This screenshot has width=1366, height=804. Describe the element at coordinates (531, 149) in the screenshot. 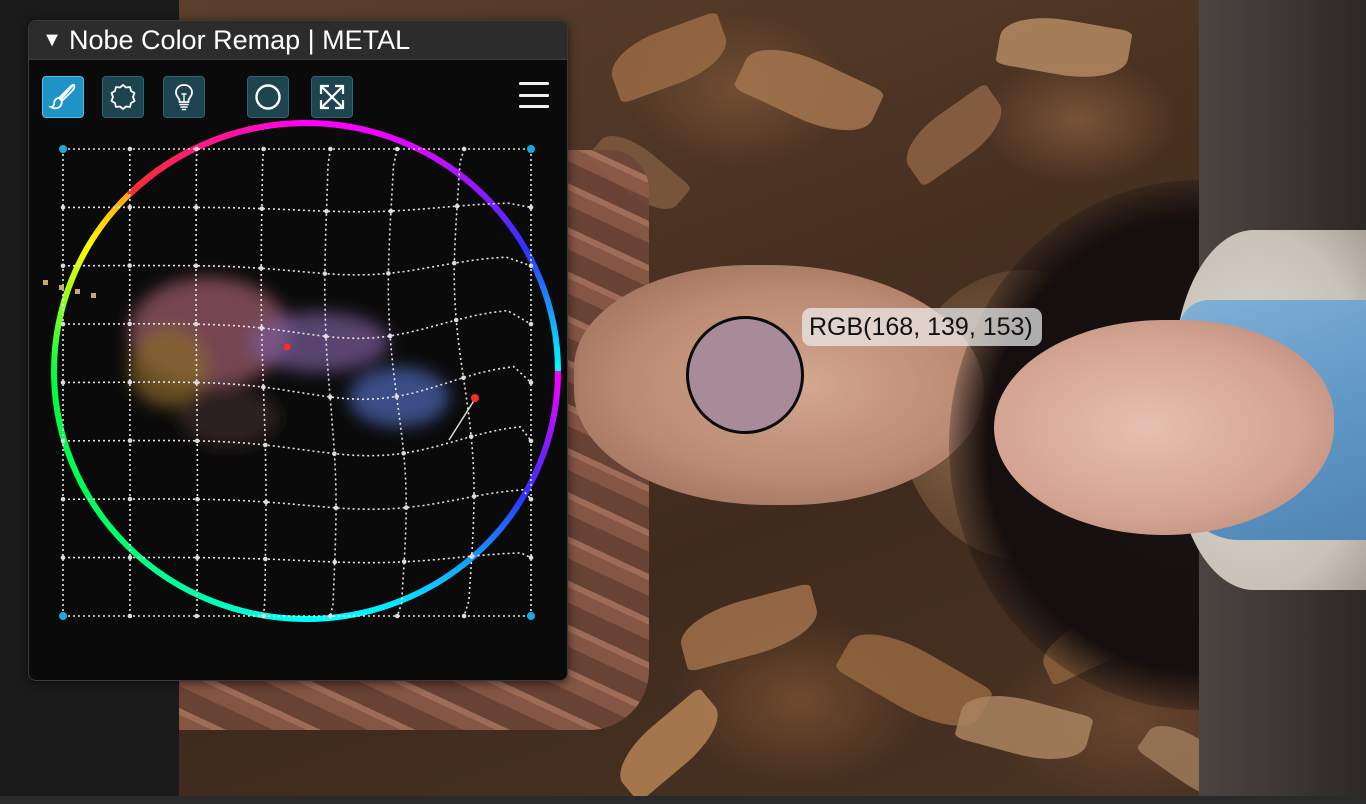

I see `corner-handle-top-right` at that location.